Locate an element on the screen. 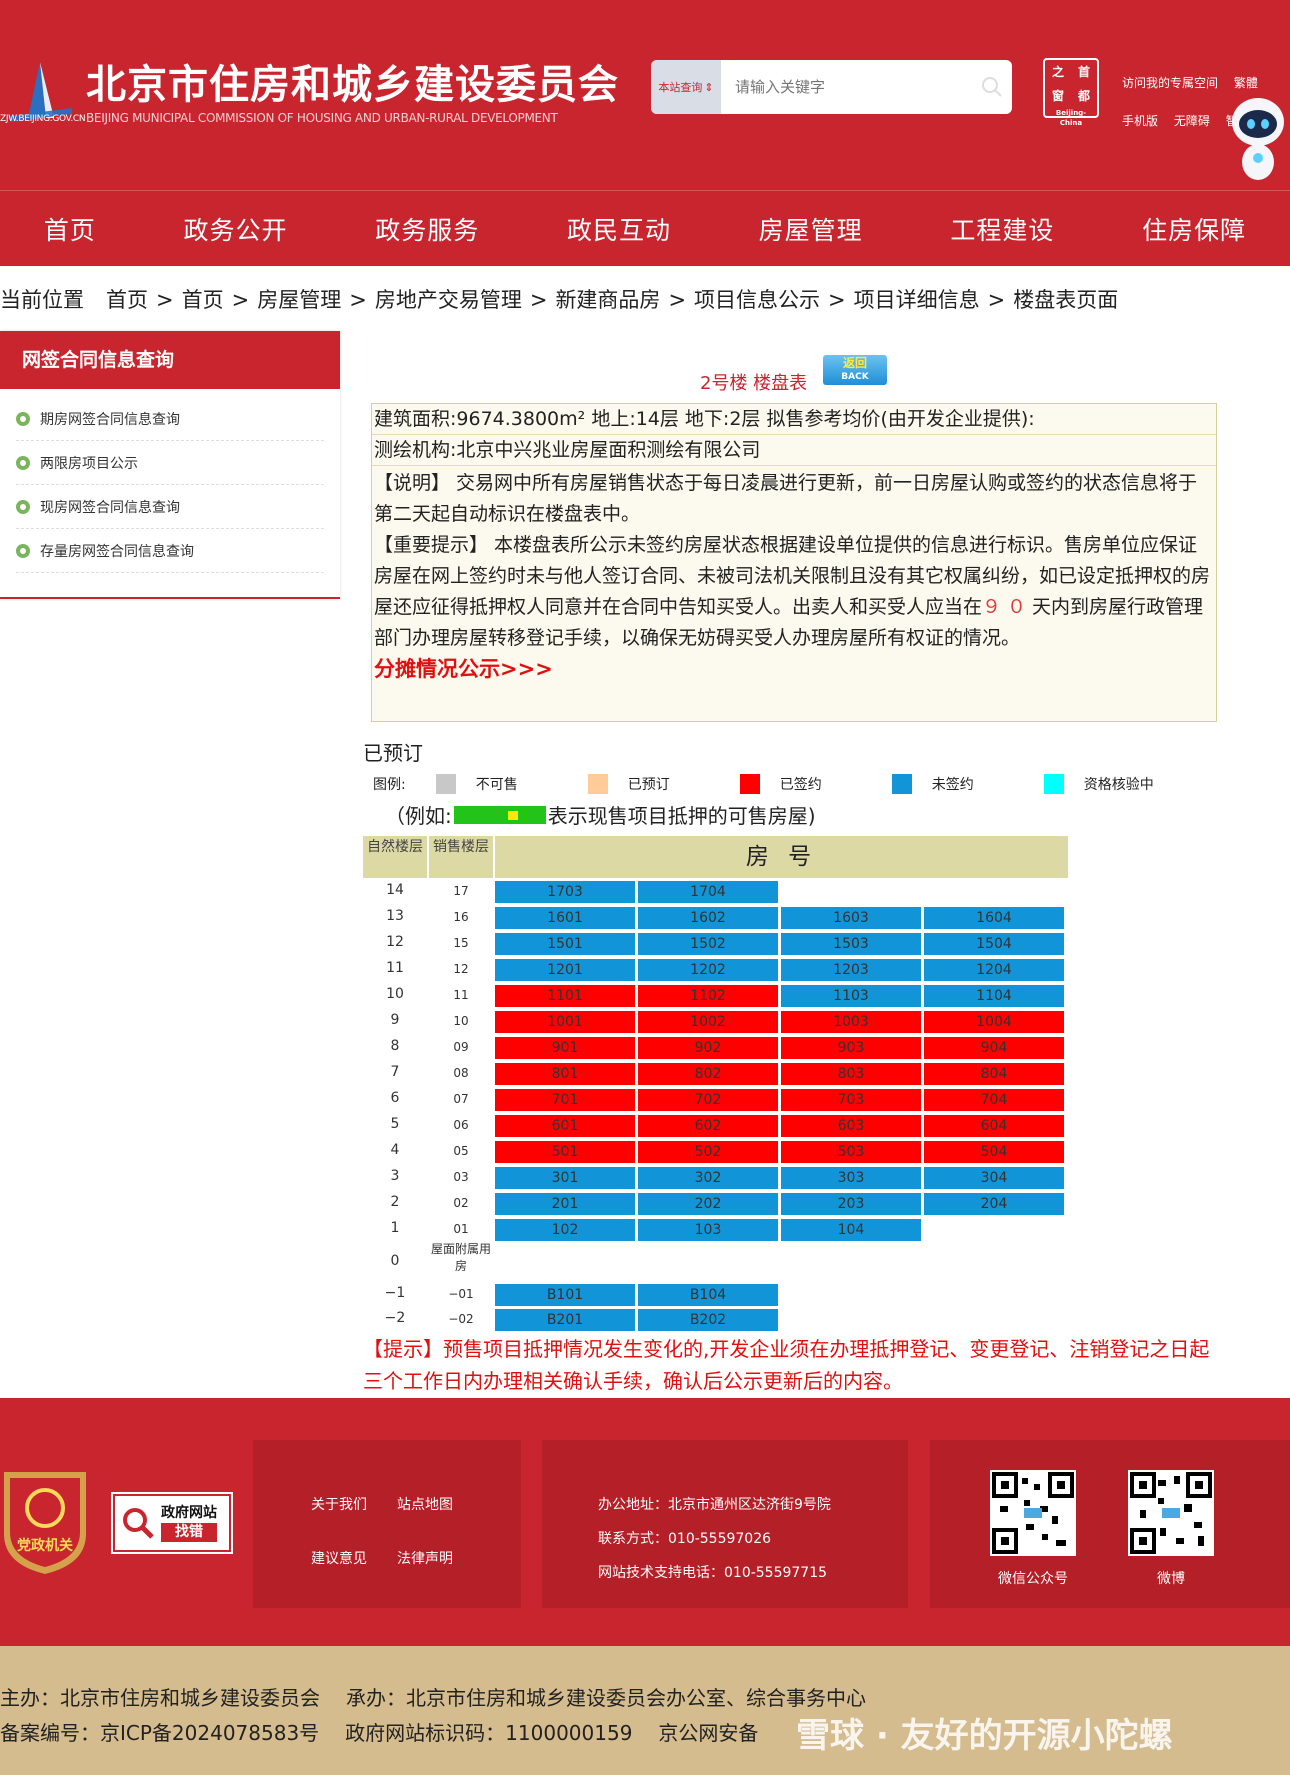  unit-cell: 503 is located at coordinates (851, 1152).